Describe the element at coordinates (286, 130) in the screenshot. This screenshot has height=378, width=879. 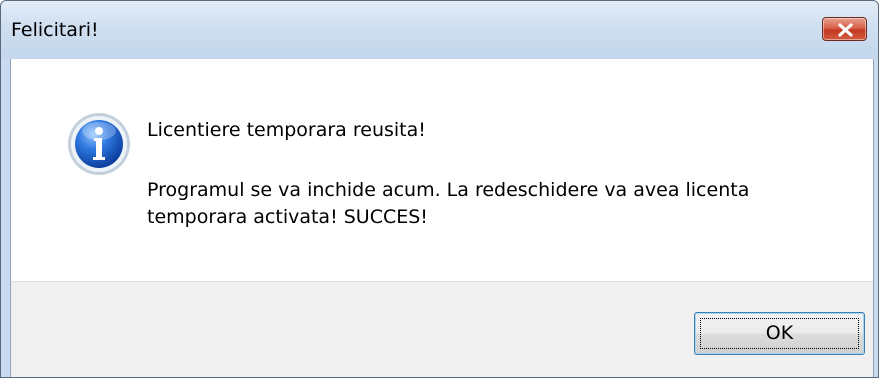
I see `message-heading: Licentiere temporara reusita!` at that location.